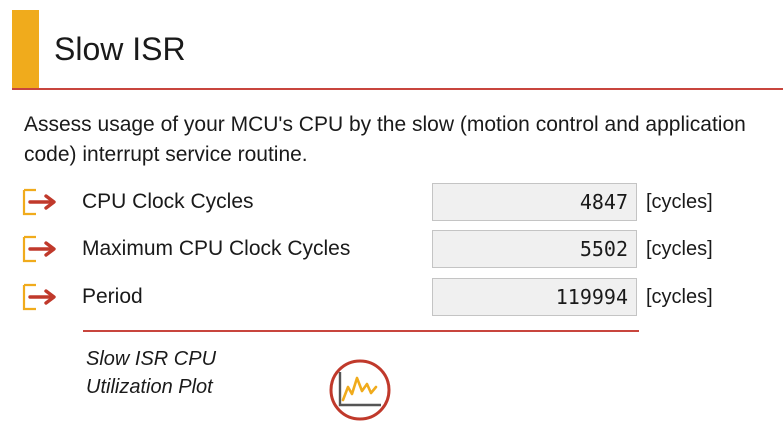  Describe the element at coordinates (151, 373) in the screenshot. I see `plot-label: Slow ISR CPU Utilization Plot` at that location.